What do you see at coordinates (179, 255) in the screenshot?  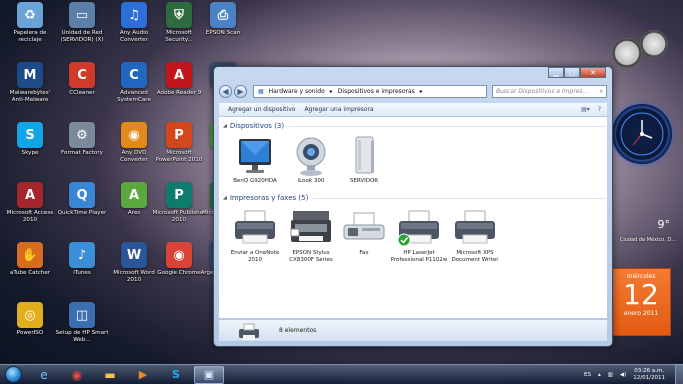 I see `chrome-icon: ◉` at bounding box center [179, 255].